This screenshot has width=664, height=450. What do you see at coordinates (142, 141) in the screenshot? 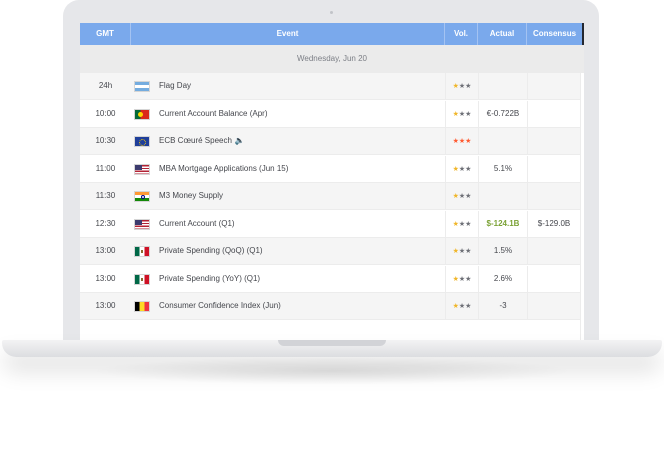
I see `eu-flag-icon` at bounding box center [142, 141].